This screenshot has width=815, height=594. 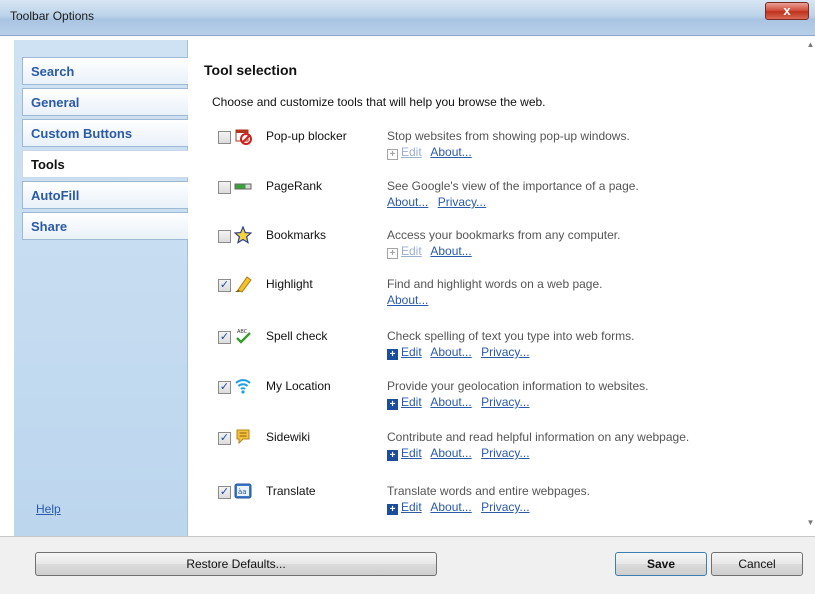 What do you see at coordinates (48, 509) in the screenshot?
I see `help-link: Help` at bounding box center [48, 509].